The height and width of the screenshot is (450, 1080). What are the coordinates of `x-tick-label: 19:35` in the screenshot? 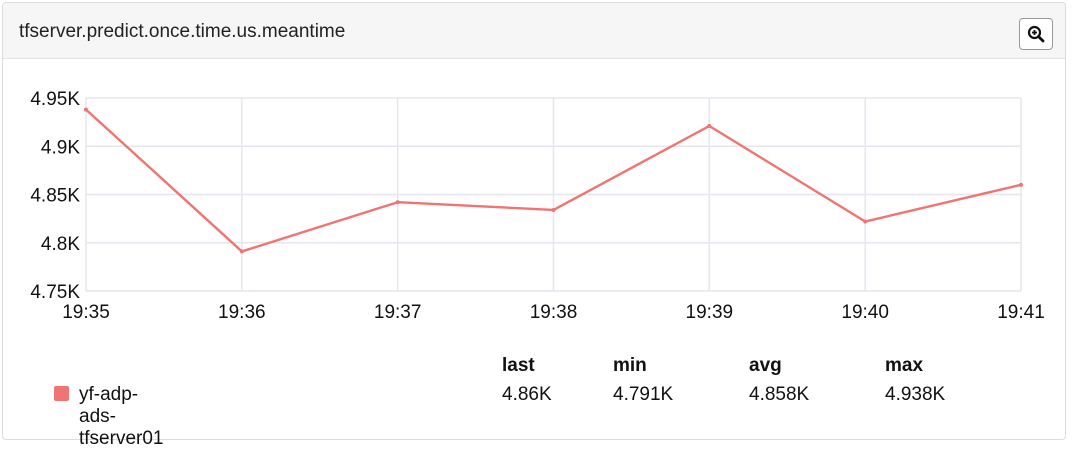 It's located at (86, 312).